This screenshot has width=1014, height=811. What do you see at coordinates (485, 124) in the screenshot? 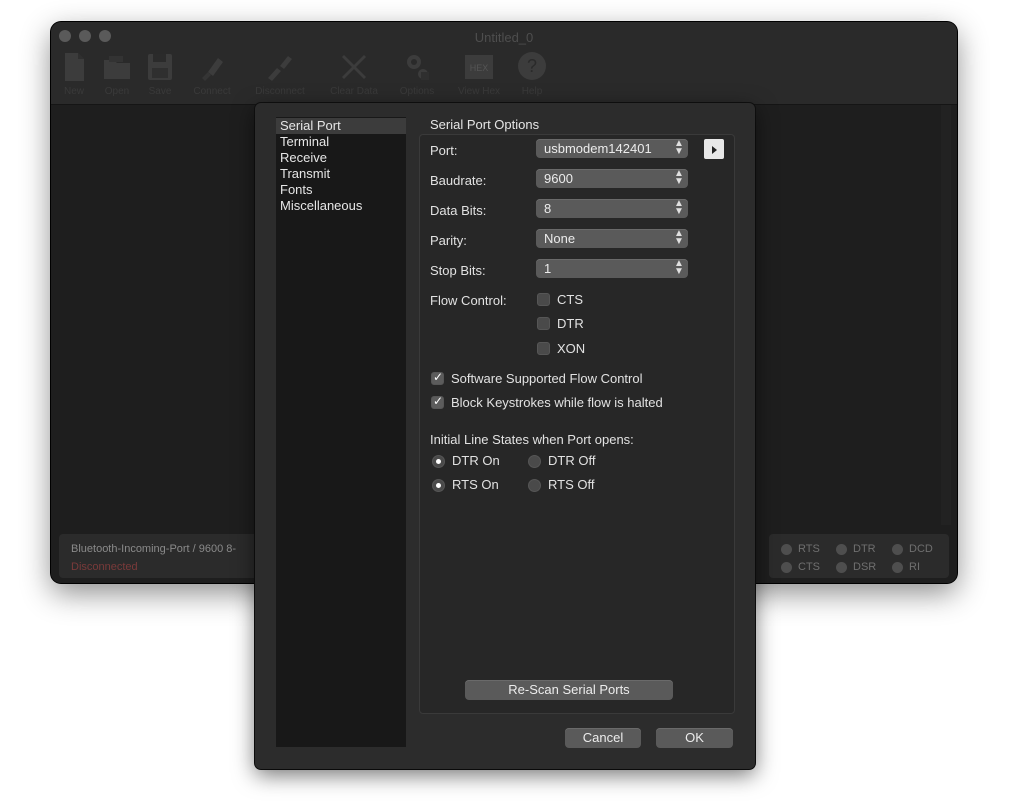
I see `serial-port-options-title: Serial Port Options` at bounding box center [485, 124].